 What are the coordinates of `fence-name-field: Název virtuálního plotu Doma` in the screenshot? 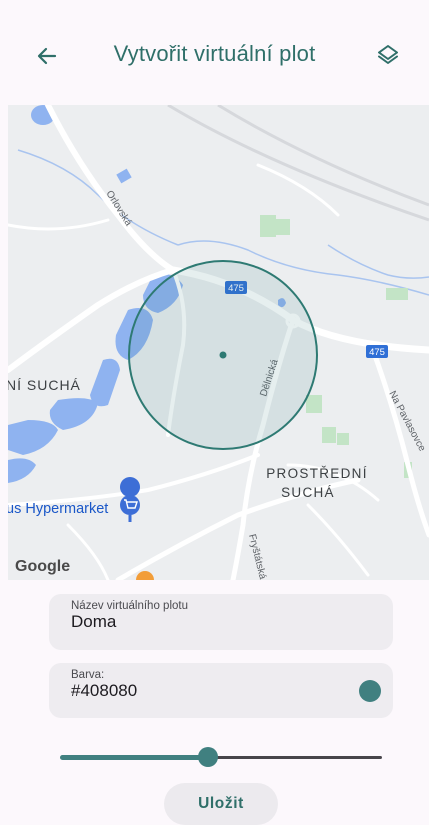 It's located at (221, 622).